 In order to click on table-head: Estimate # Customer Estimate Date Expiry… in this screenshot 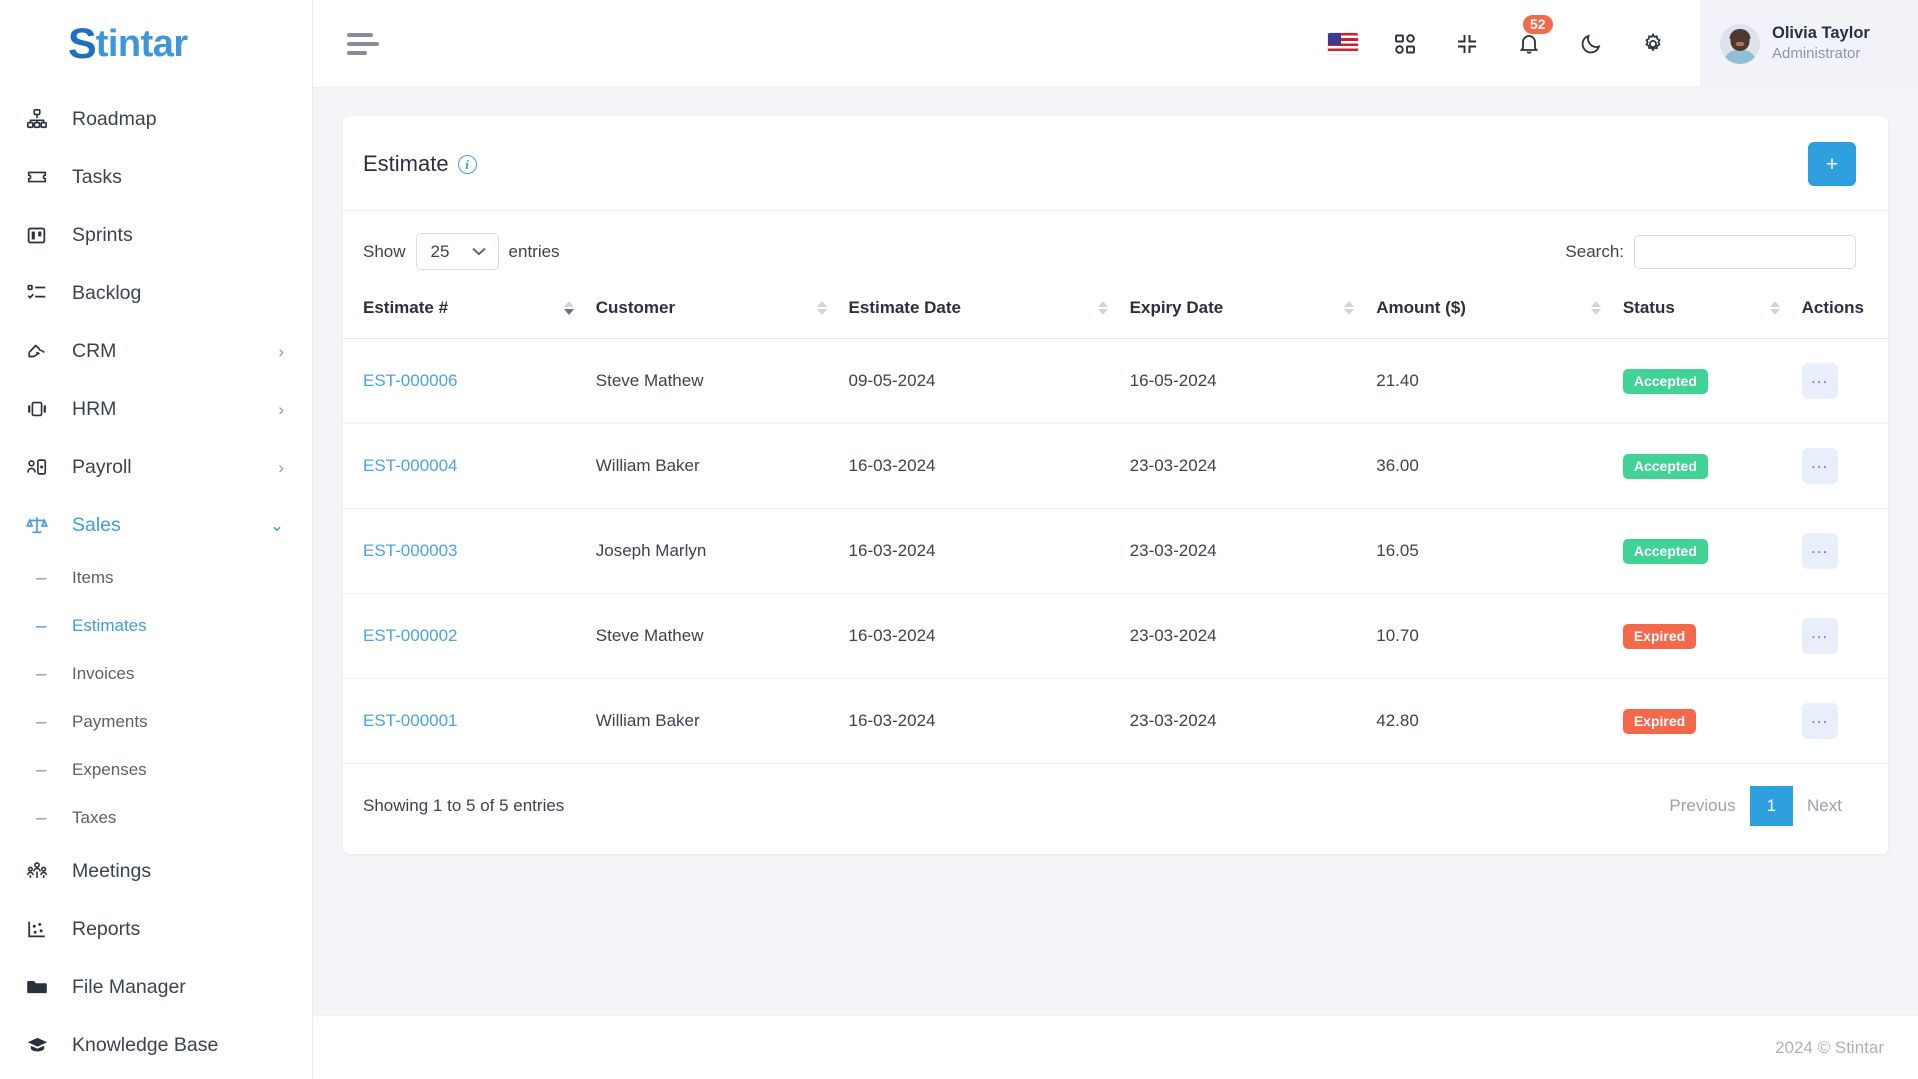, I will do `click(1115, 311)`.